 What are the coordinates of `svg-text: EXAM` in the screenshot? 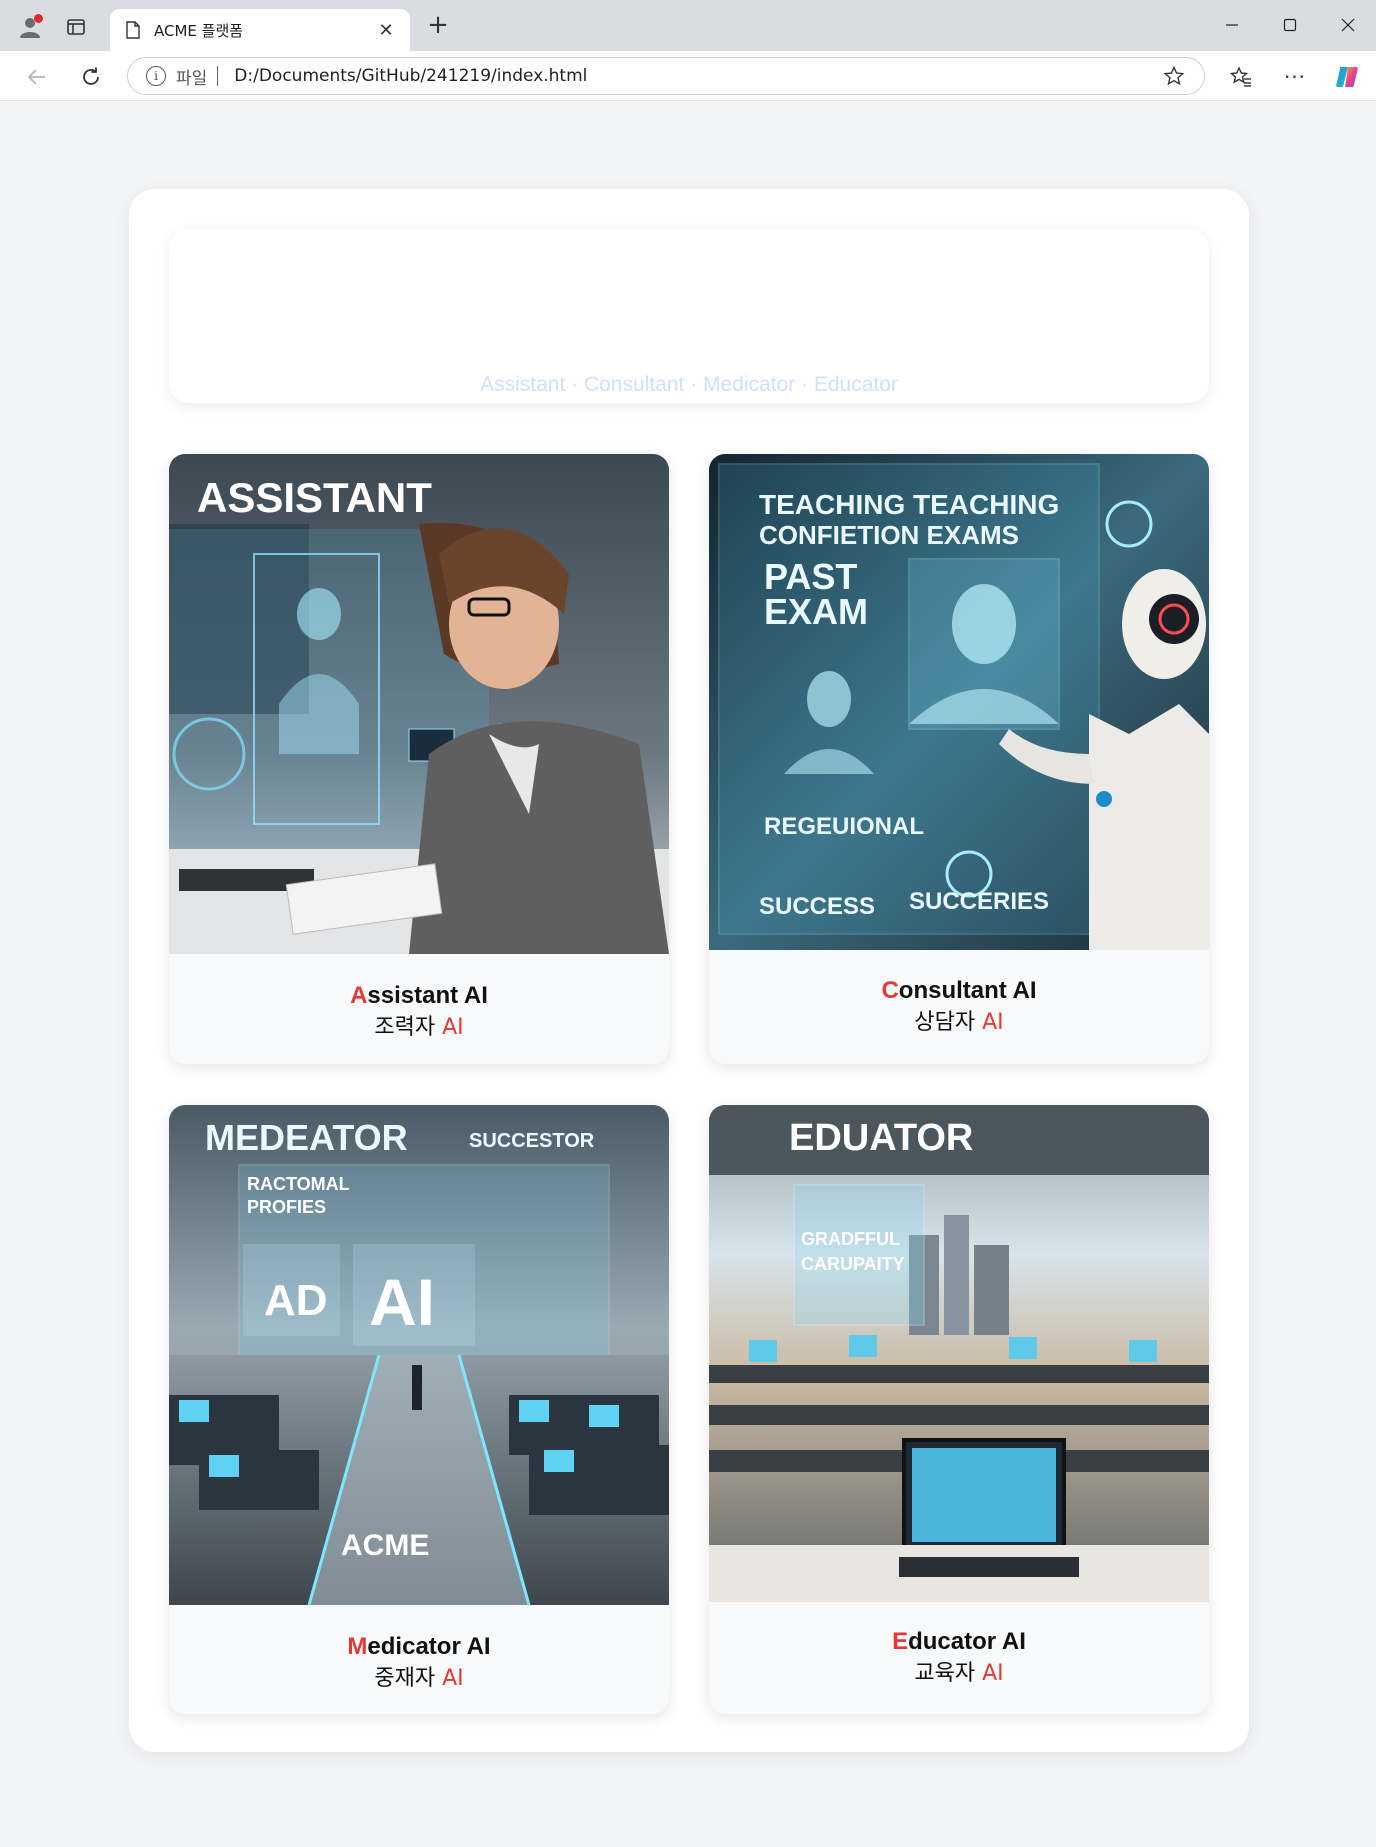 It's located at (816, 611).